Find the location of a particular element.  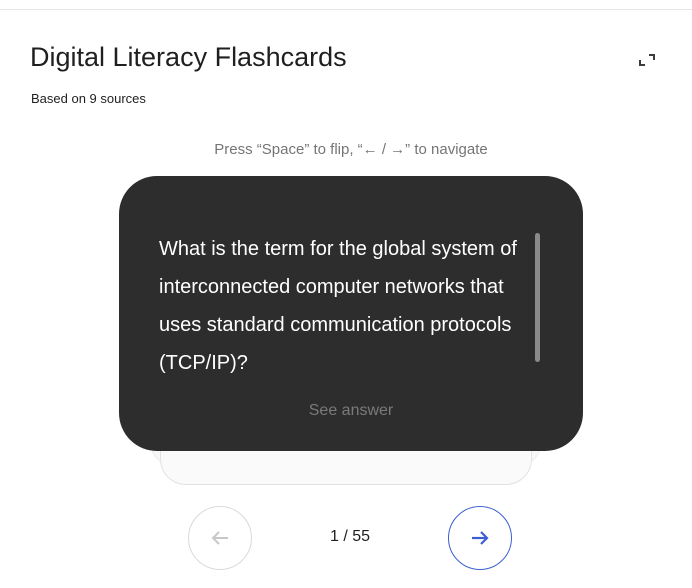

previous-card-button is located at coordinates (220, 538).